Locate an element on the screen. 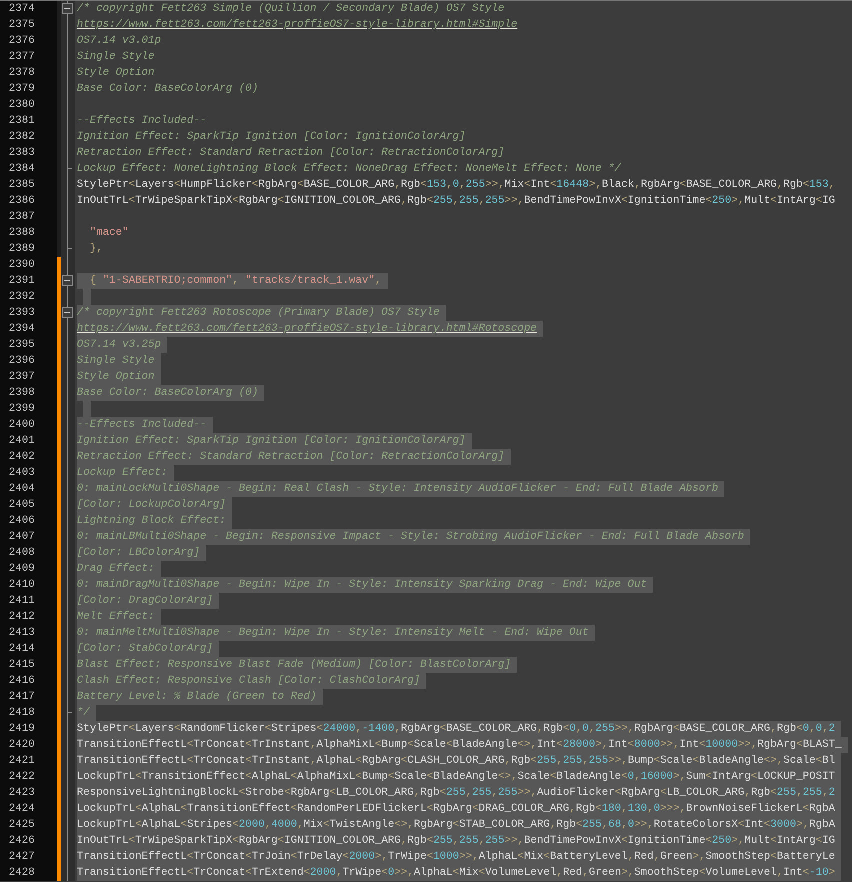 This screenshot has width=852, height=882. line-number: 2396 is located at coordinates (28, 361).